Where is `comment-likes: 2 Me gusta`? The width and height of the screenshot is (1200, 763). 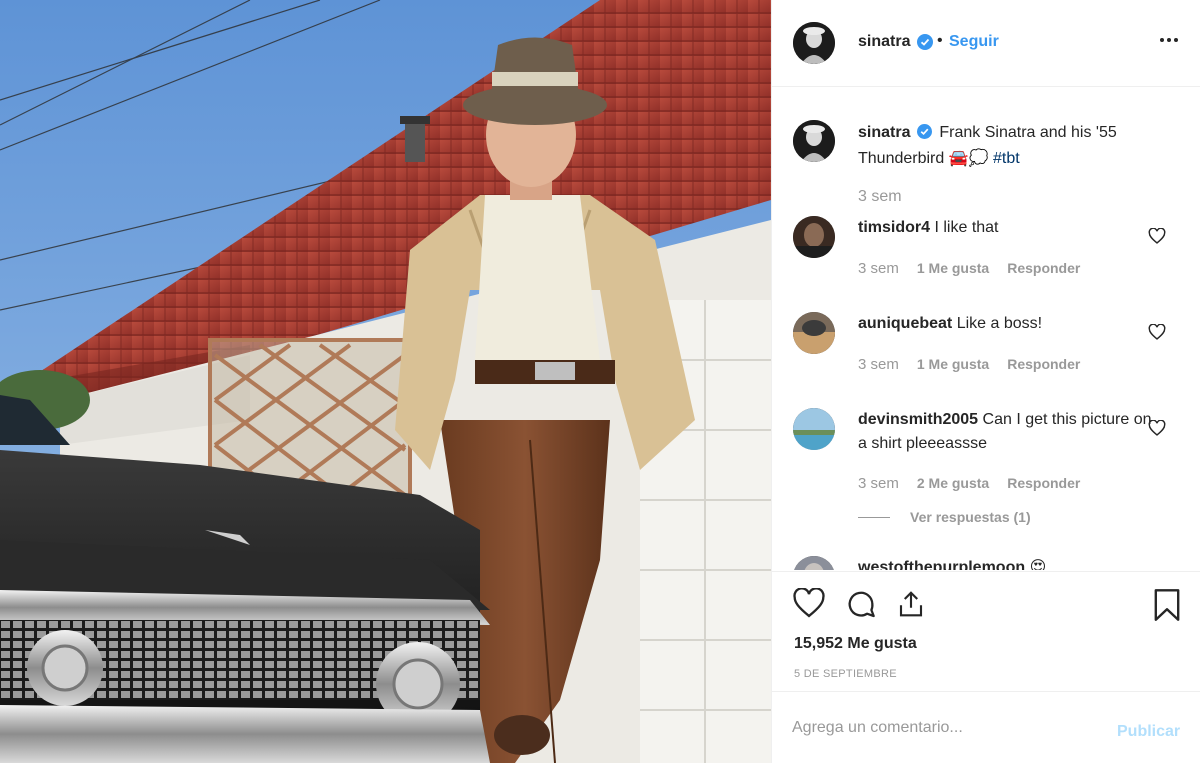
comment-likes: 2 Me gusta is located at coordinates (953, 483).